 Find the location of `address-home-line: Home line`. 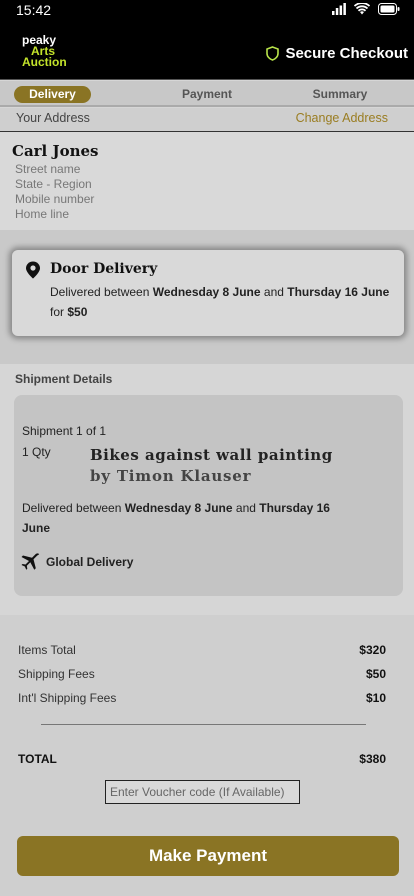

address-home-line: Home line is located at coordinates (42, 214).